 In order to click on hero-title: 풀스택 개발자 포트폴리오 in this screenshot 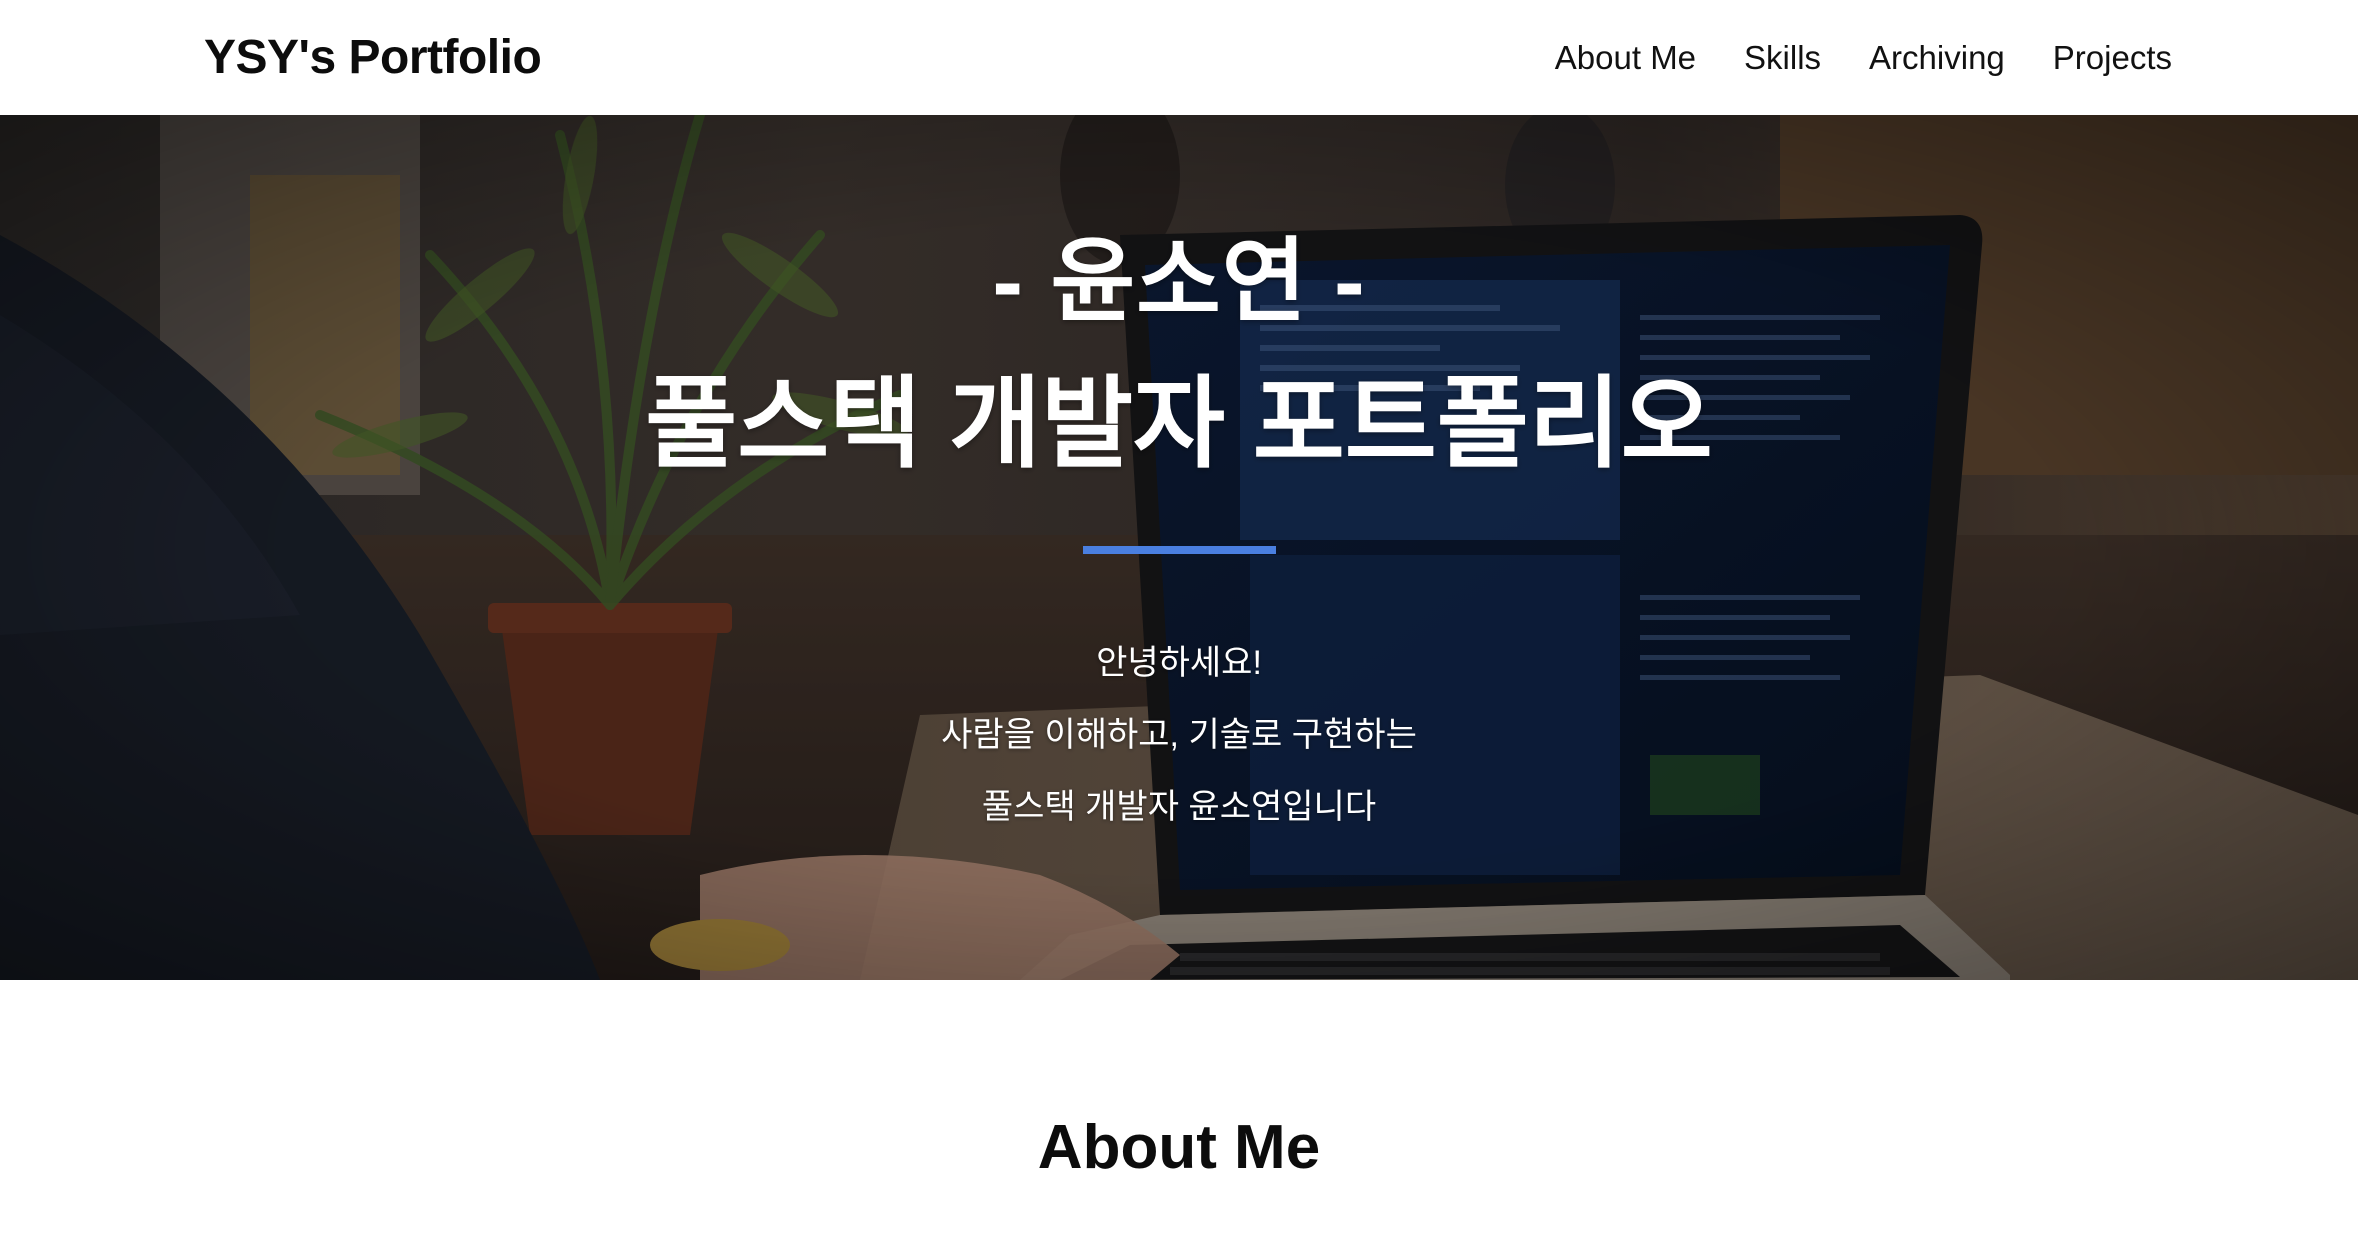, I will do `click(1179, 424)`.